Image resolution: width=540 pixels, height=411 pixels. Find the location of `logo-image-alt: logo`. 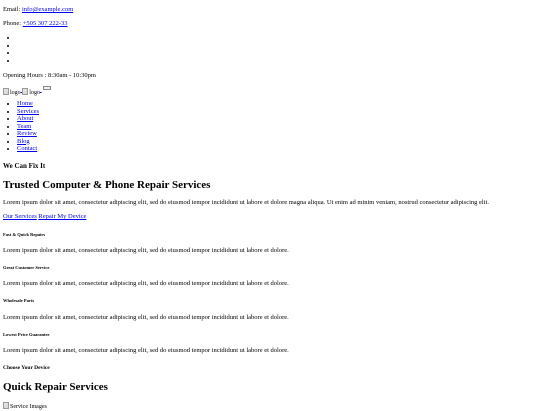

logo-image-alt: logo is located at coordinates (31, 91).